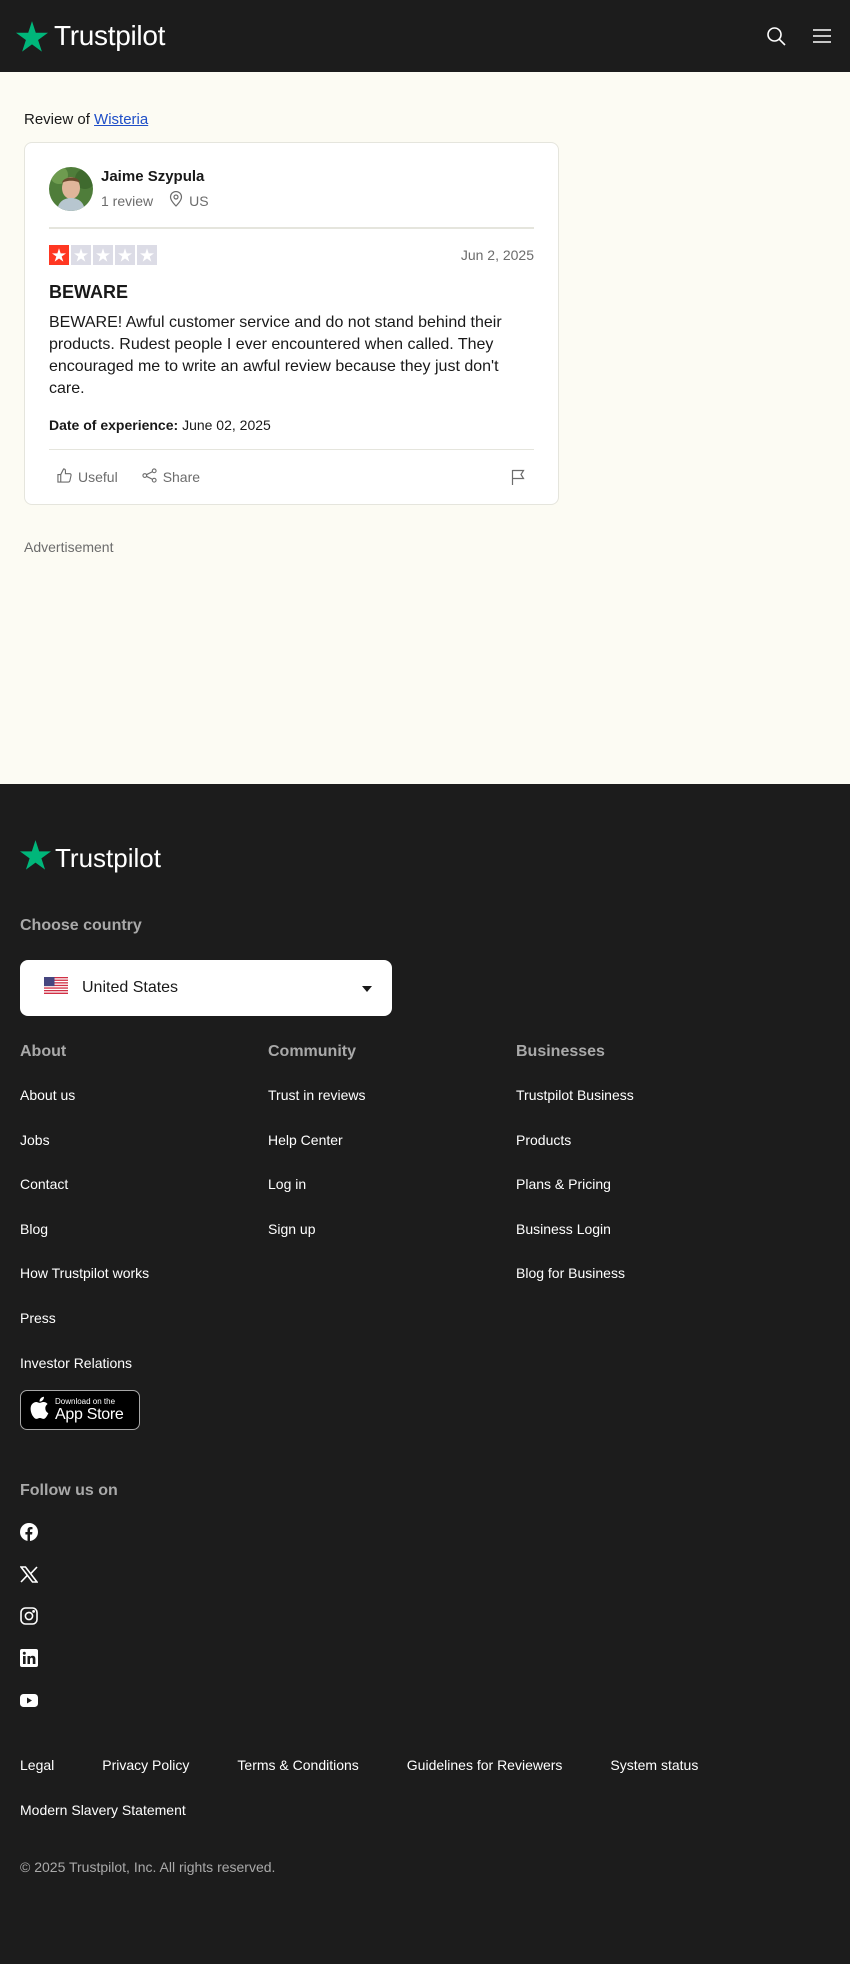 Image resolution: width=850 pixels, height=1964 pixels. Describe the element at coordinates (560, 1051) in the screenshot. I see `column-heading: Businesses` at that location.